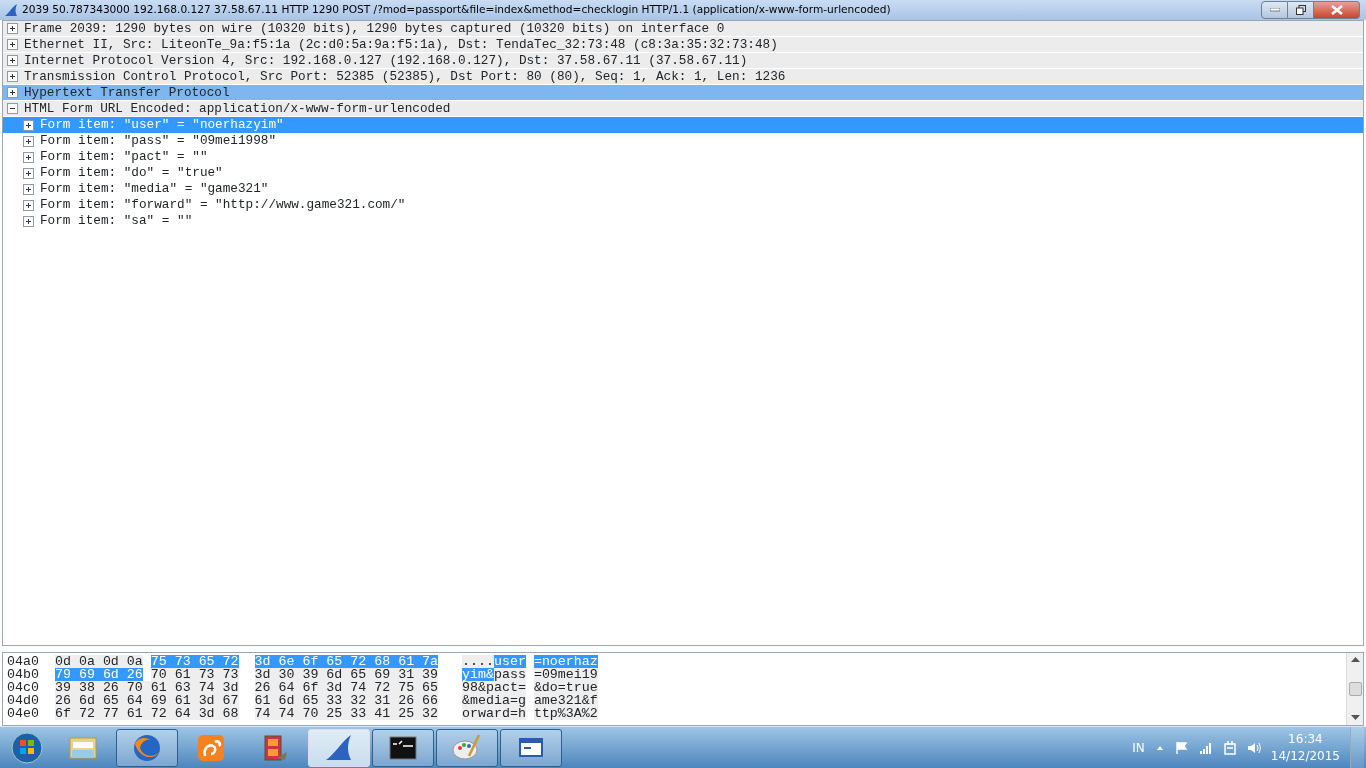 Image resolution: width=1366 pixels, height=768 pixels. What do you see at coordinates (456, 10) in the screenshot?
I see `window-title: 2039 50.787343000 192.168.0.127 37.58.67.11 HTTP 1290 POST /?mod=passport&file=index&method=checklogin HTTP/1.1 (application/x-www-form-urlencoded)` at bounding box center [456, 10].